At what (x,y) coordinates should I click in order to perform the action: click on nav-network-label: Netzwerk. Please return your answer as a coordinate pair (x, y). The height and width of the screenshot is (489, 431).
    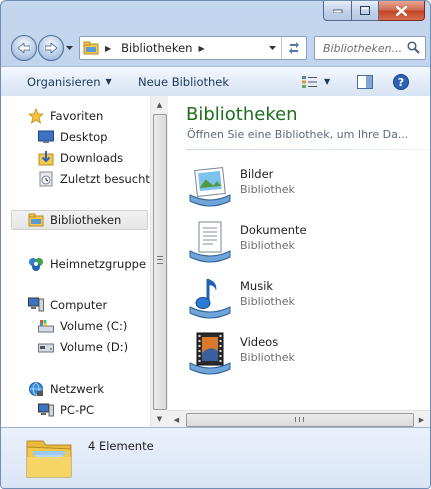
    Looking at the image, I should click on (77, 389).